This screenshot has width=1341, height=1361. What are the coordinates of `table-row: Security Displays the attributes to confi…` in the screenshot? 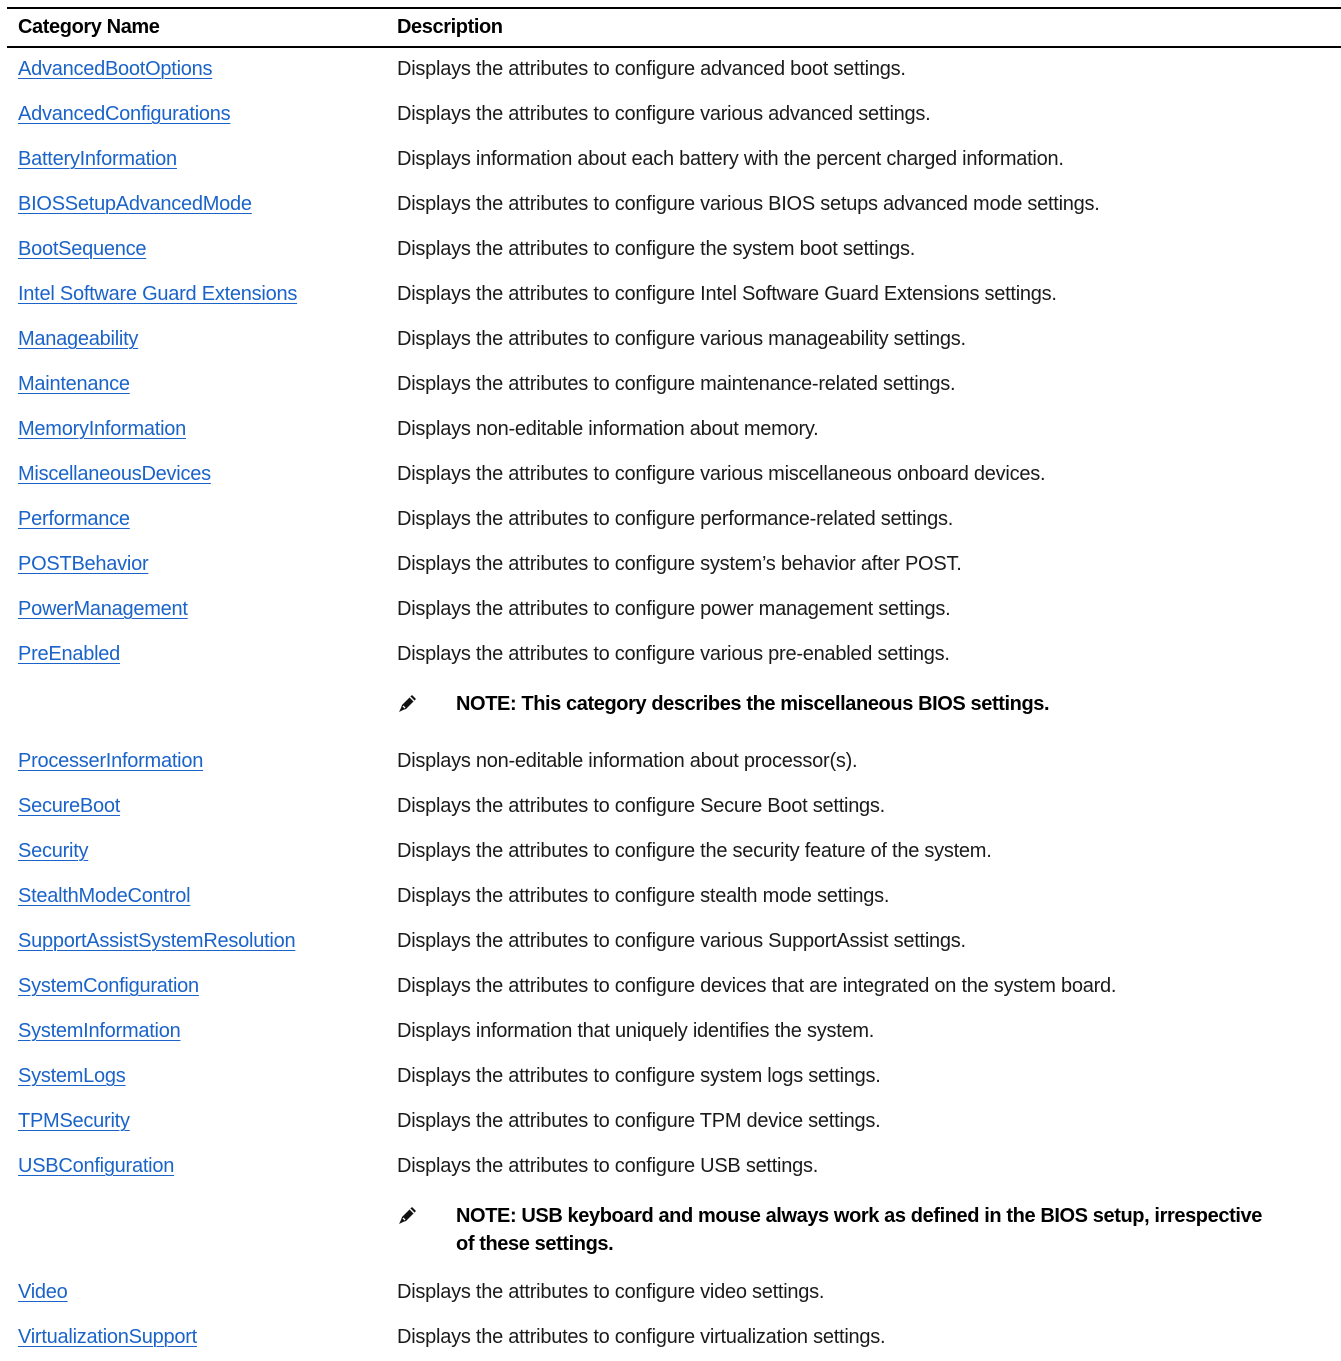 It's located at (674, 852).